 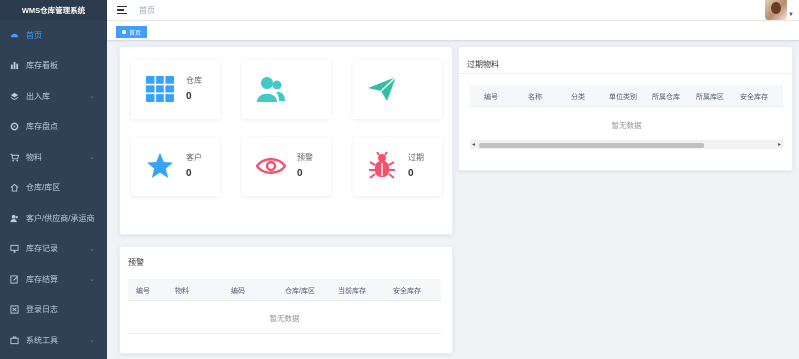 I want to click on sidebar-item-label: 客户/供应商/承运商, so click(x=60, y=218).